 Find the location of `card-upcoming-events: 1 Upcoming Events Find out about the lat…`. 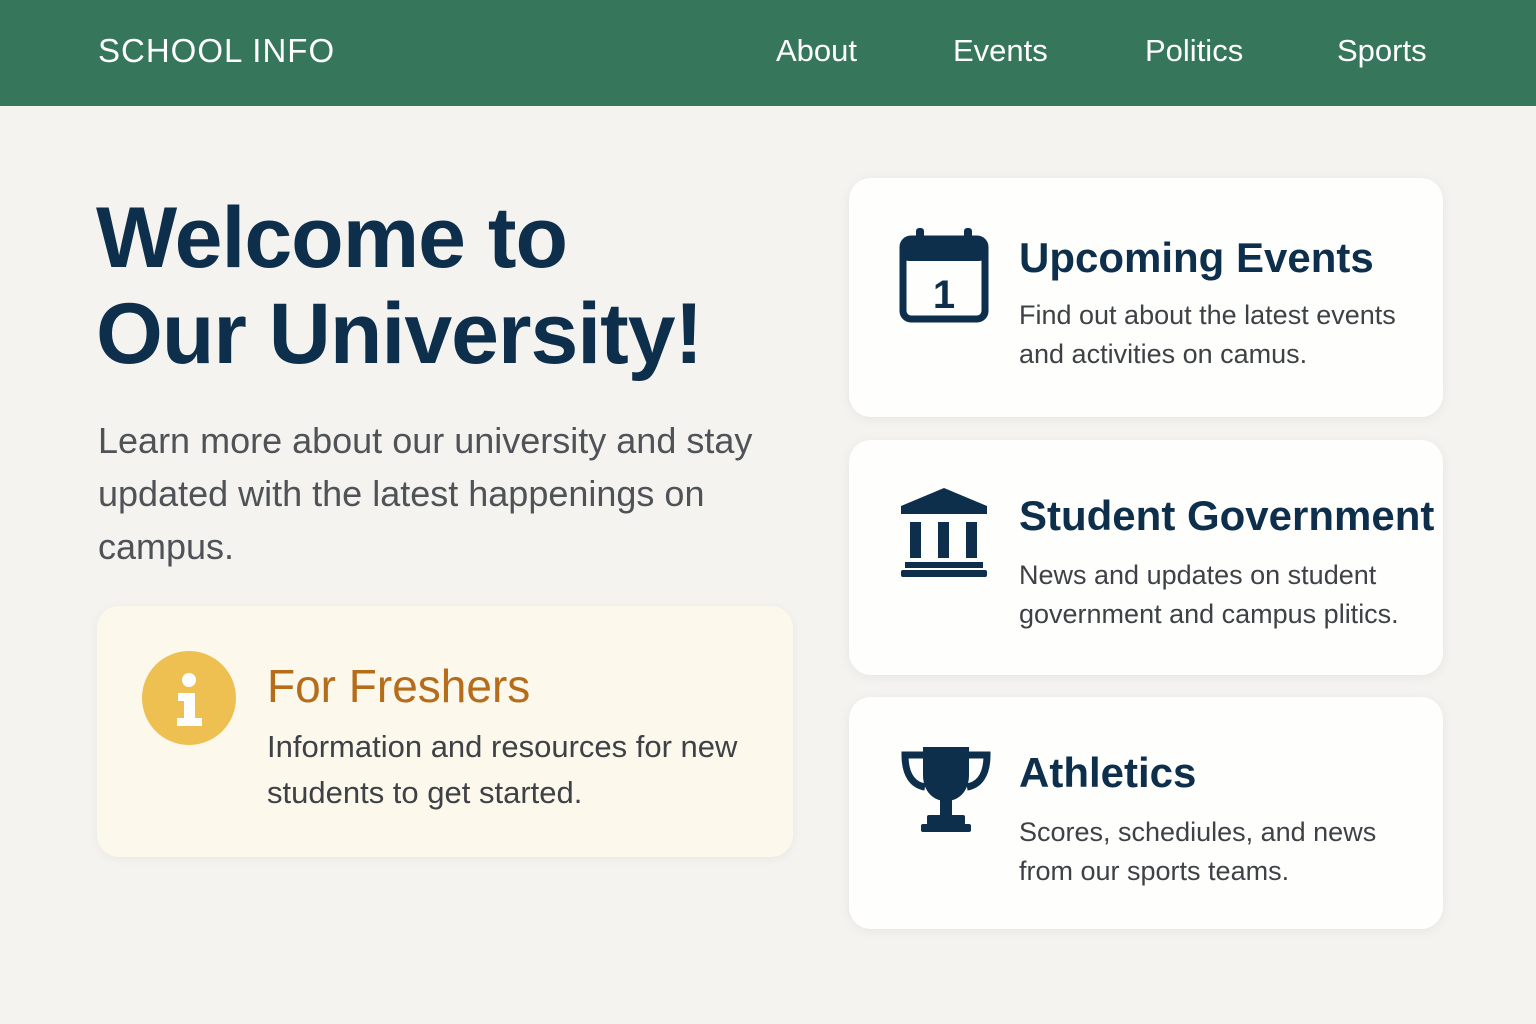

card-upcoming-events: 1 Upcoming Events Find out about the lat… is located at coordinates (1146, 297).